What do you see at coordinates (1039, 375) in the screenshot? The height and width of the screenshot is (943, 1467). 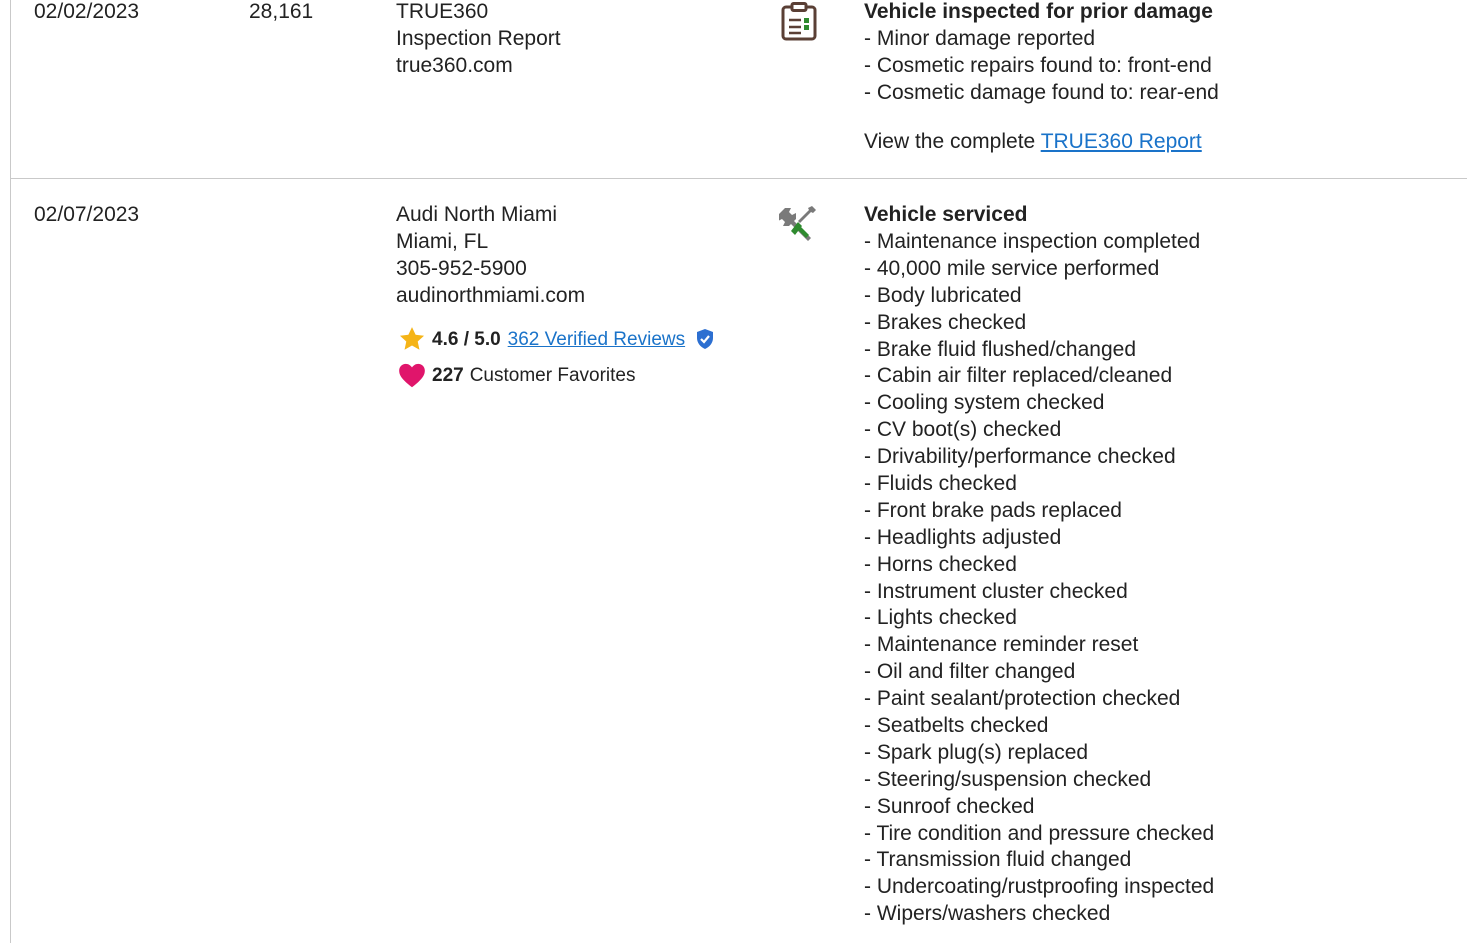 I see `list-item: Cabin air filter replaced/cleaned` at bounding box center [1039, 375].